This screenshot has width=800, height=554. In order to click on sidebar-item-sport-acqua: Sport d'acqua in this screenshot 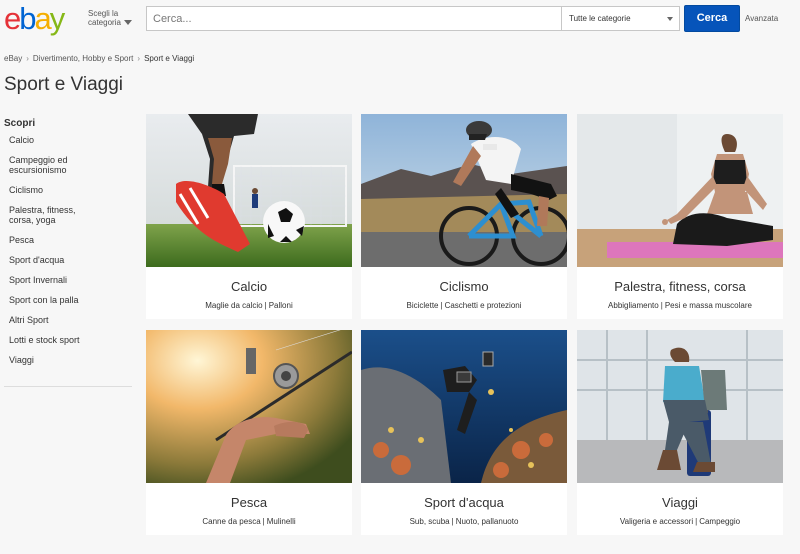, I will do `click(70, 260)`.